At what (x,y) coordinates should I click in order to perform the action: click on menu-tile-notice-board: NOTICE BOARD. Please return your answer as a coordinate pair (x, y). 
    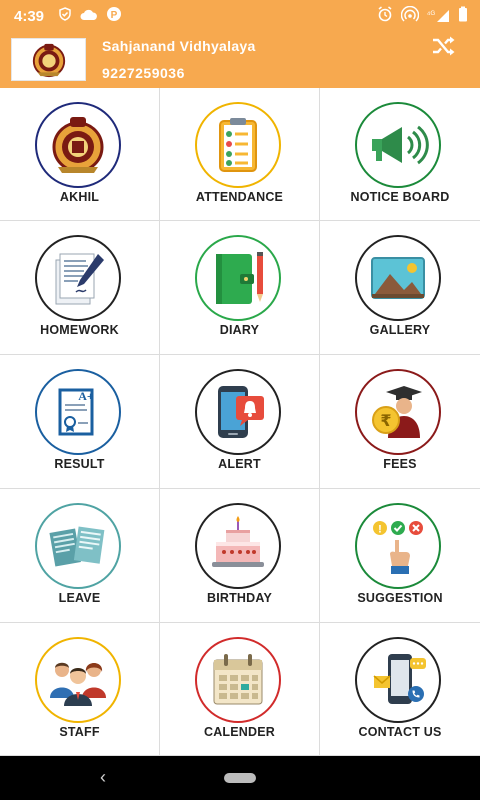
    Looking at the image, I should click on (400, 154).